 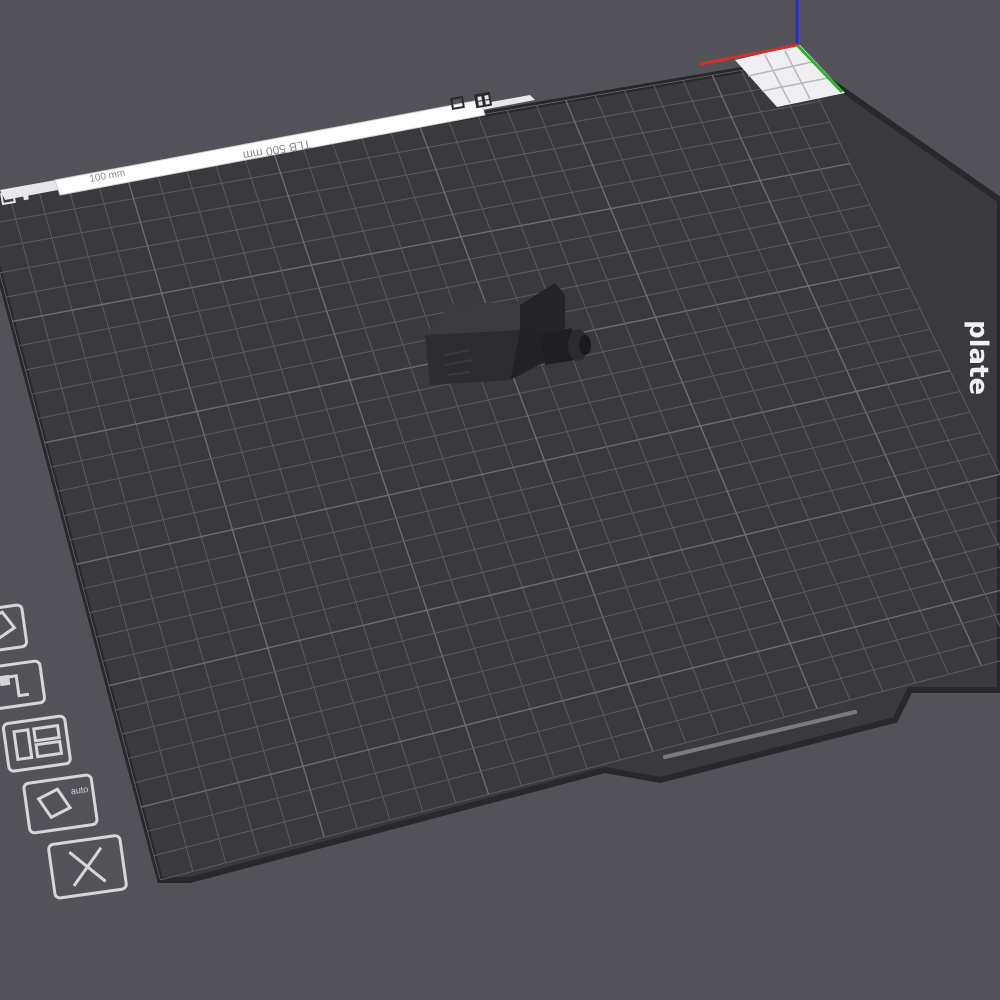 I want to click on filament-icon, so click(x=23, y=685).